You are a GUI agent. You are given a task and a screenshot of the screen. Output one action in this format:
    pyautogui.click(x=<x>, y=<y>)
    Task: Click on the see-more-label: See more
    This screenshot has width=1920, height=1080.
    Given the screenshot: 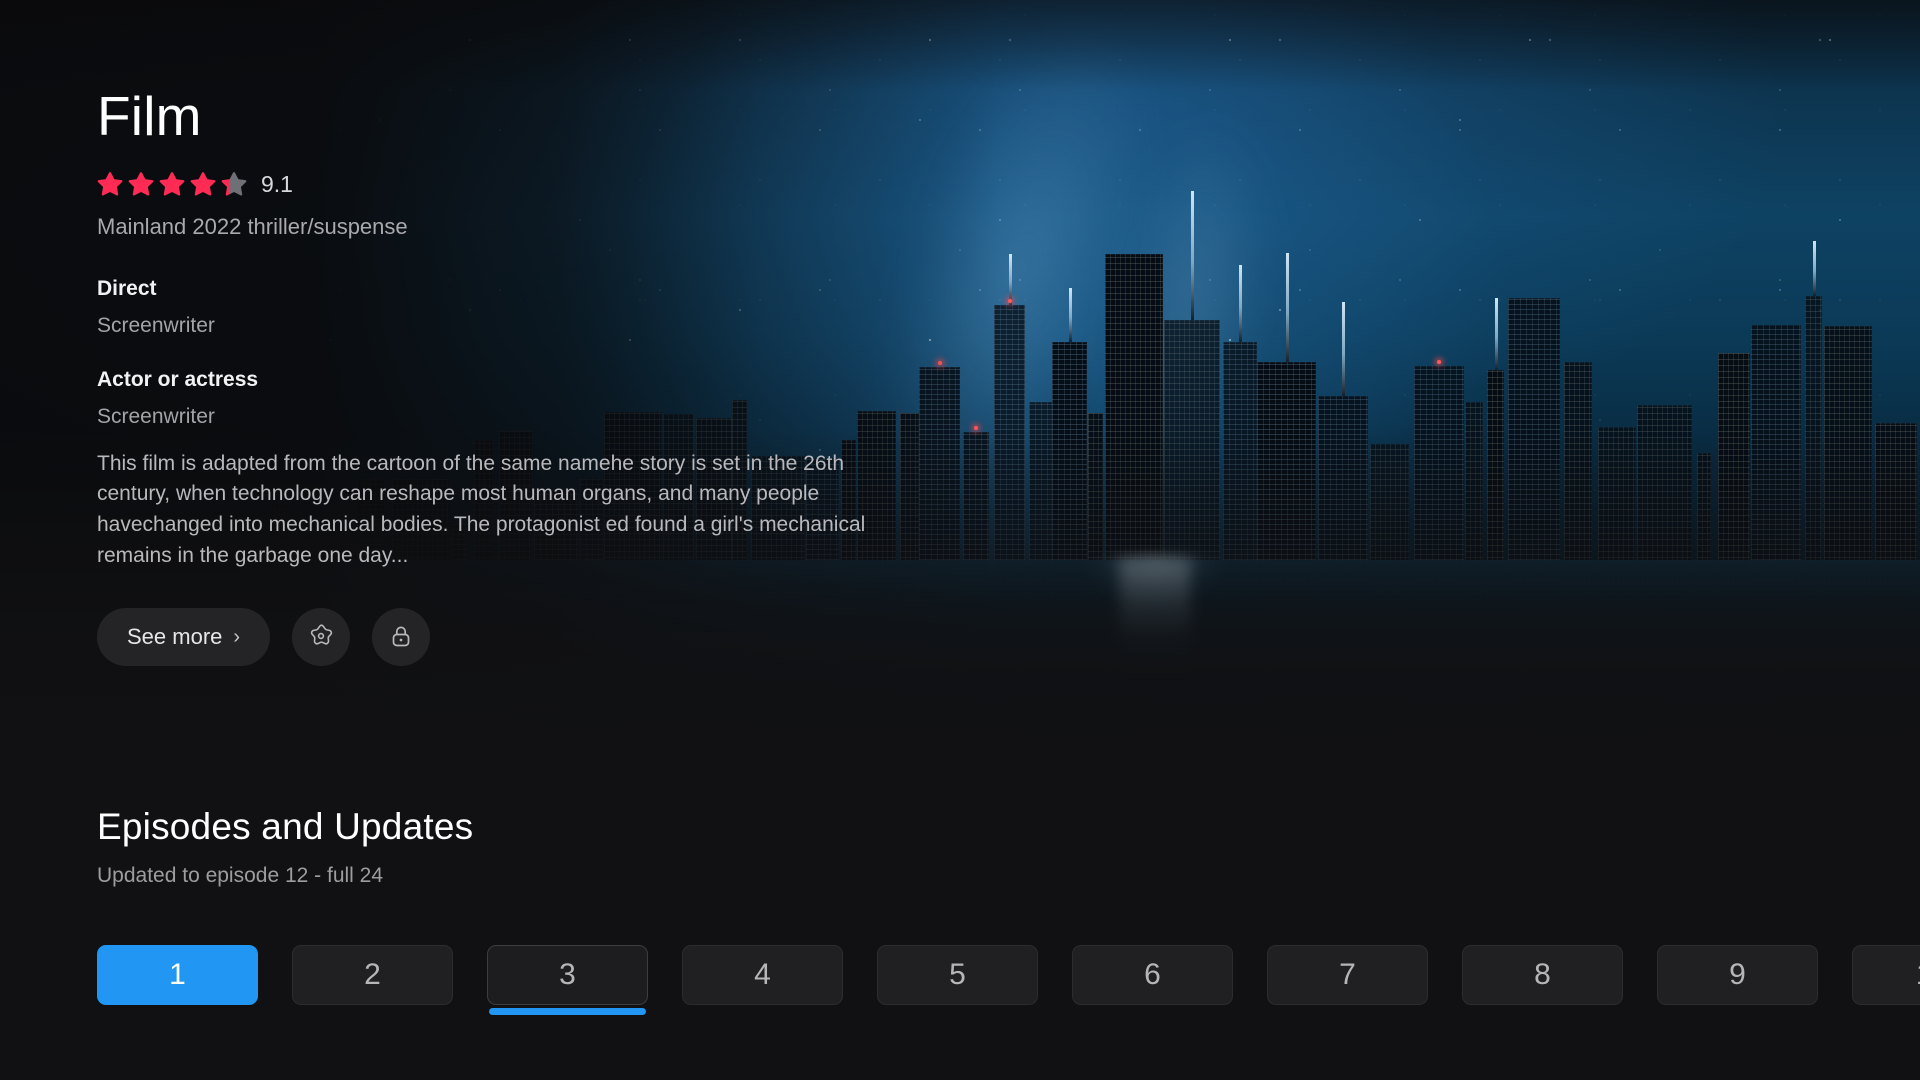 What is the action you would take?
    pyautogui.click(x=175, y=637)
    